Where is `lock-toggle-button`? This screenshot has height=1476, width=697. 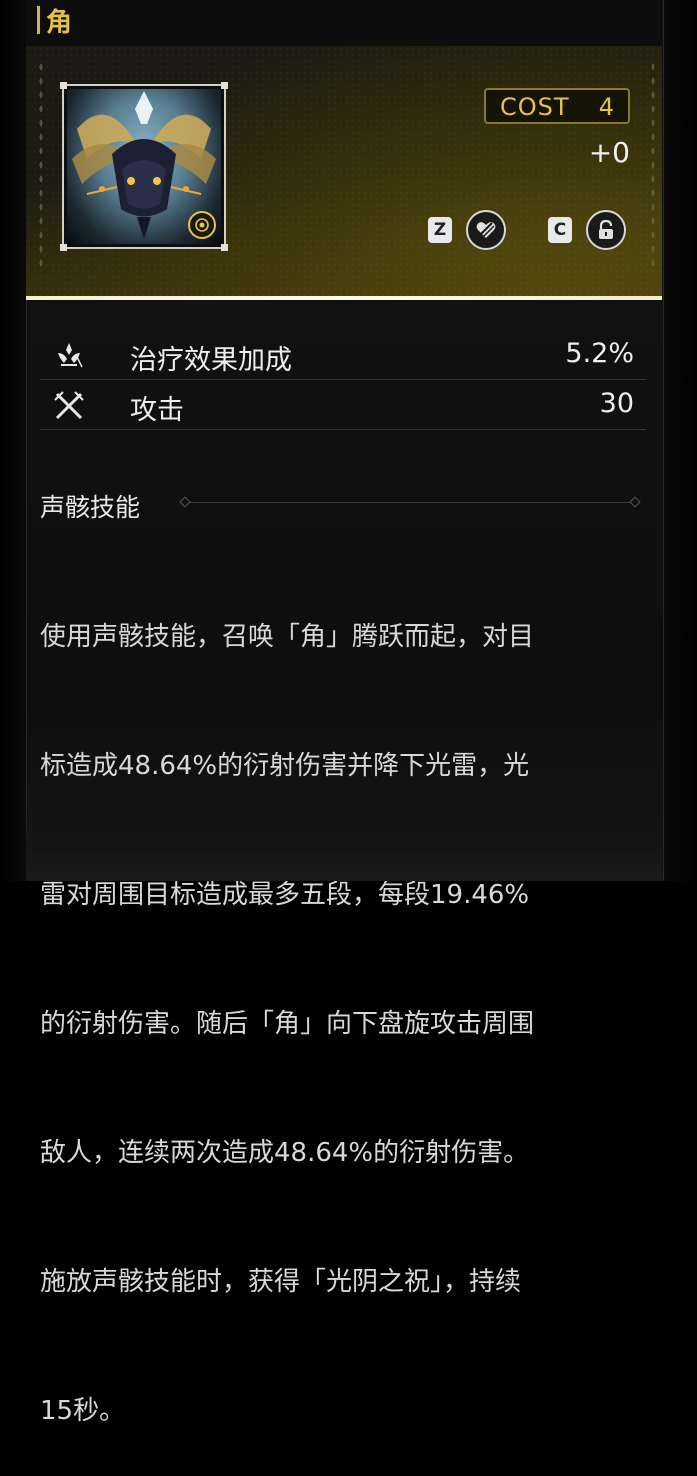 lock-toggle-button is located at coordinates (606, 230).